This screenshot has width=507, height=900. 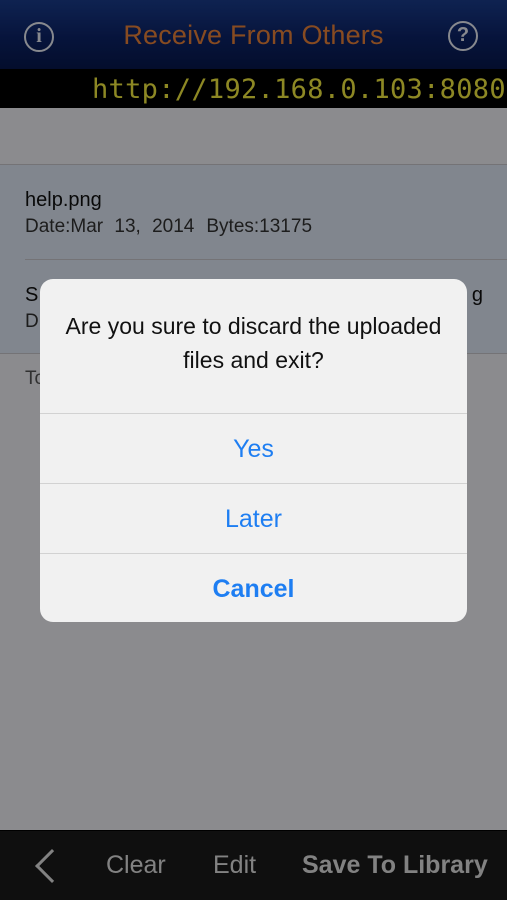 I want to click on later-button: Later, so click(x=253, y=518).